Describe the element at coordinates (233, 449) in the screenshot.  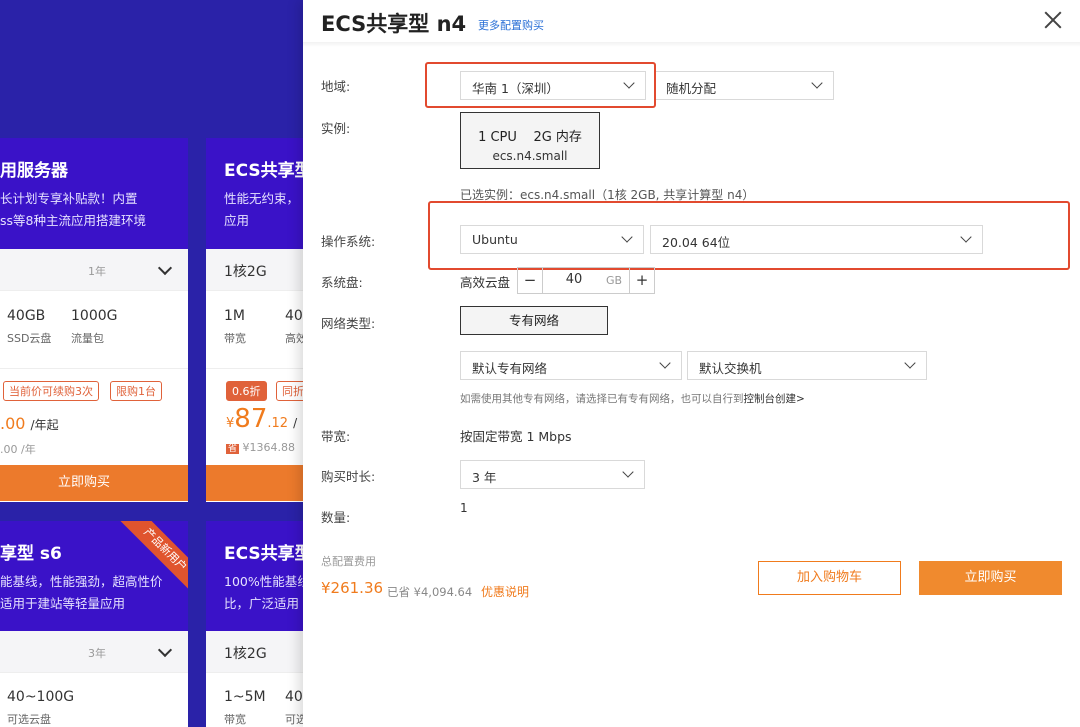
I see `save-badge: 省` at that location.